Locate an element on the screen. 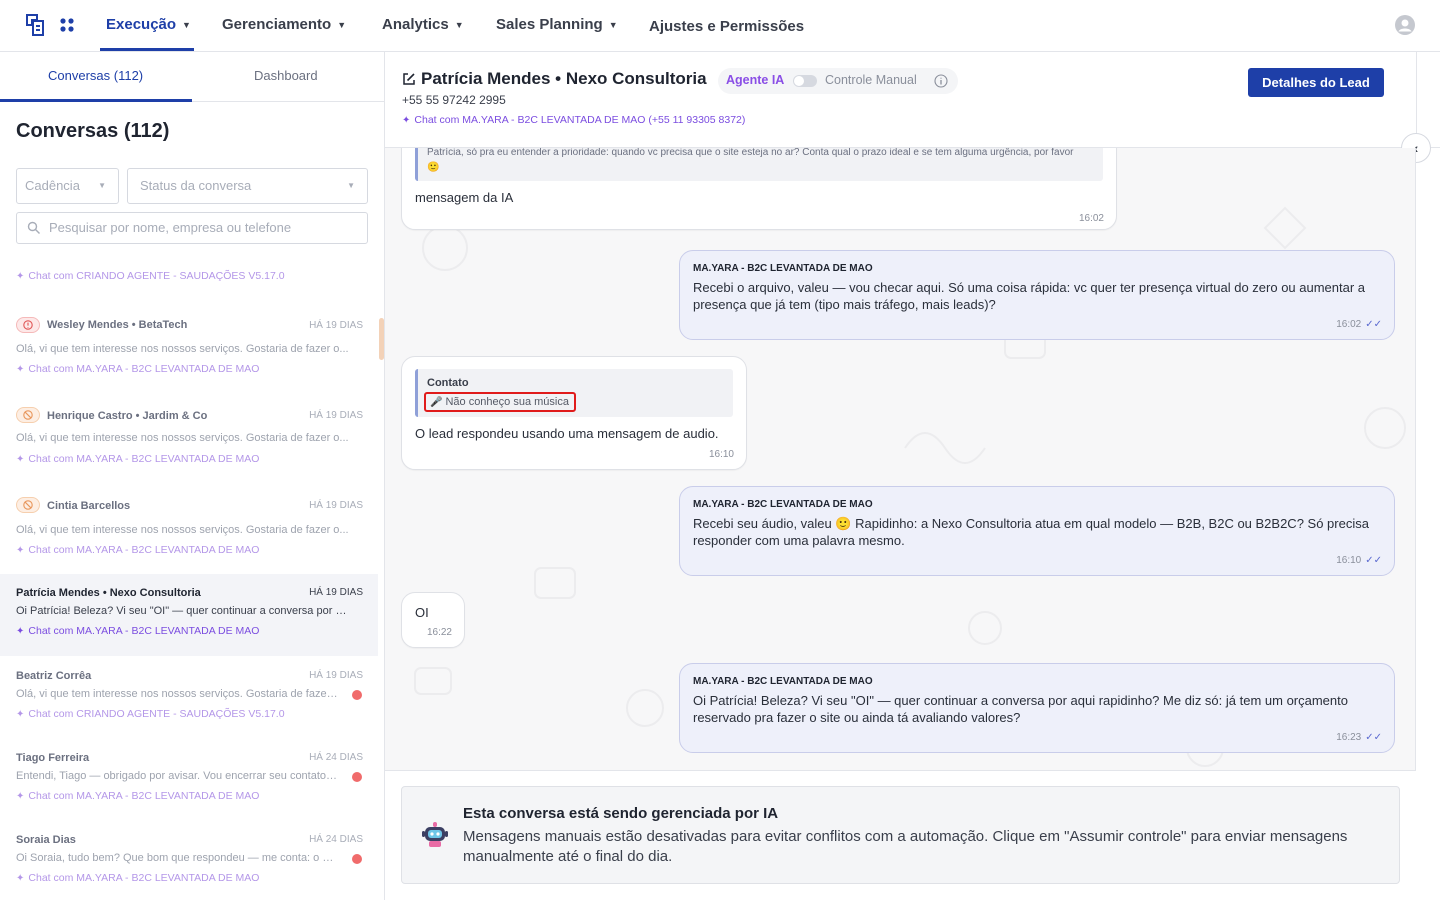 This screenshot has height=900, width=1440. message-time: 16:22 is located at coordinates (439, 632).